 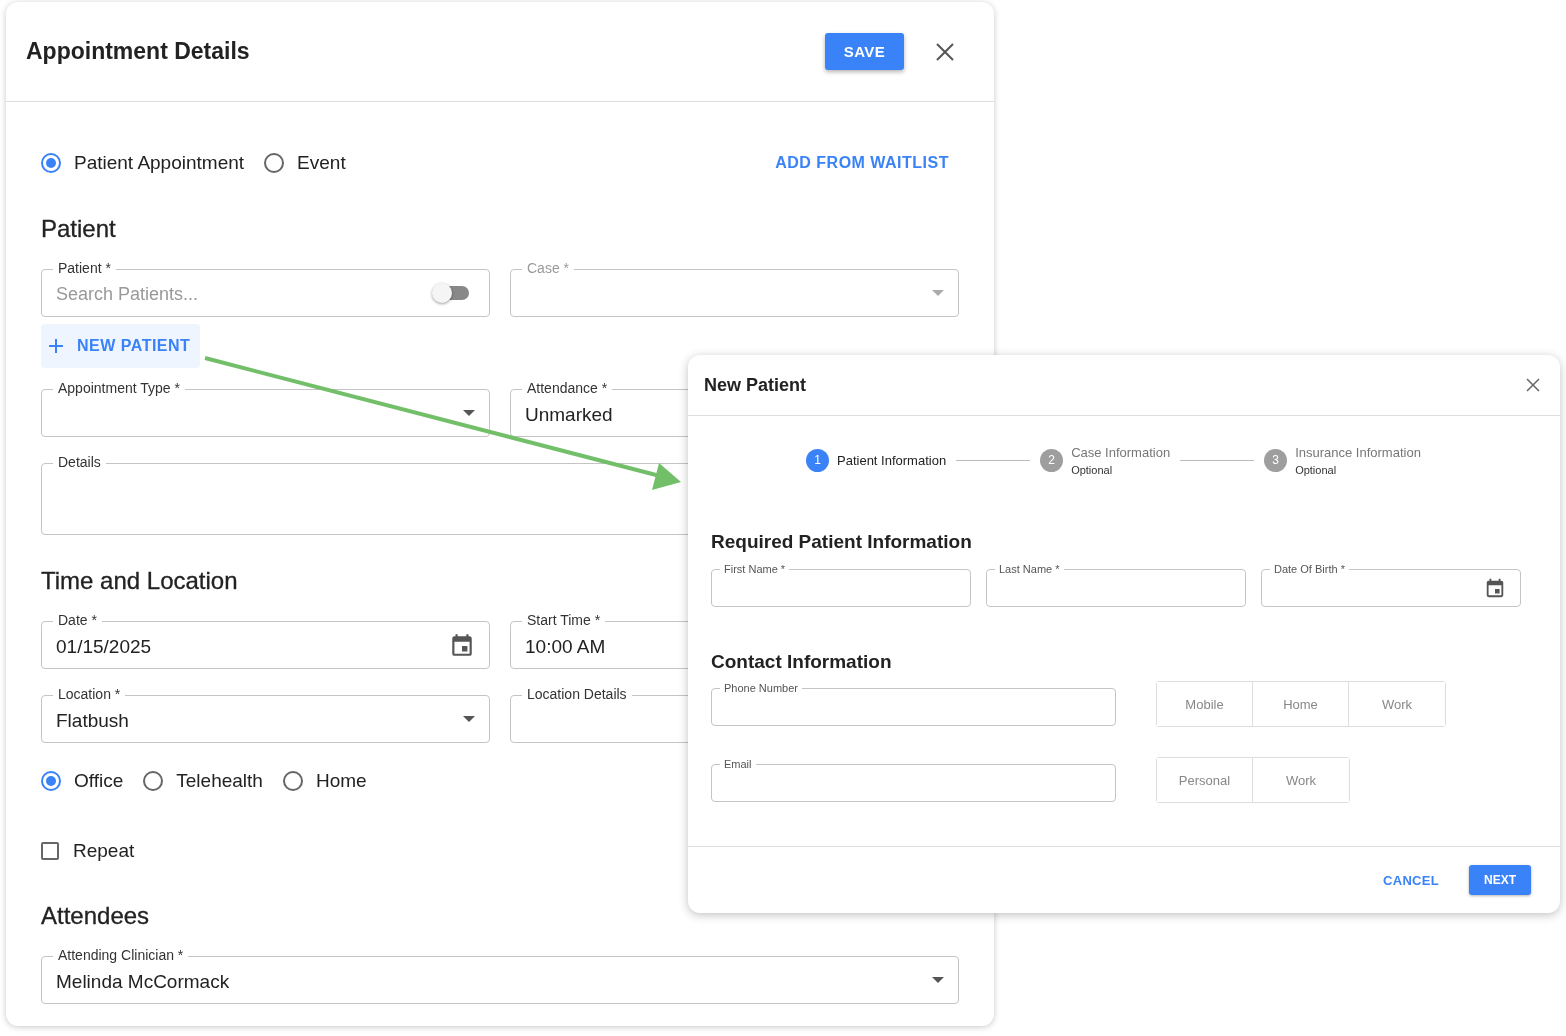 I want to click on dialog-title: Appointment Details, so click(x=138, y=51).